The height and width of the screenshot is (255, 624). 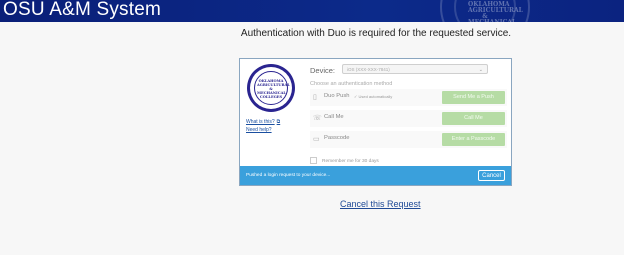 I want to click on call-me-button: Call Me, so click(x=473, y=118).